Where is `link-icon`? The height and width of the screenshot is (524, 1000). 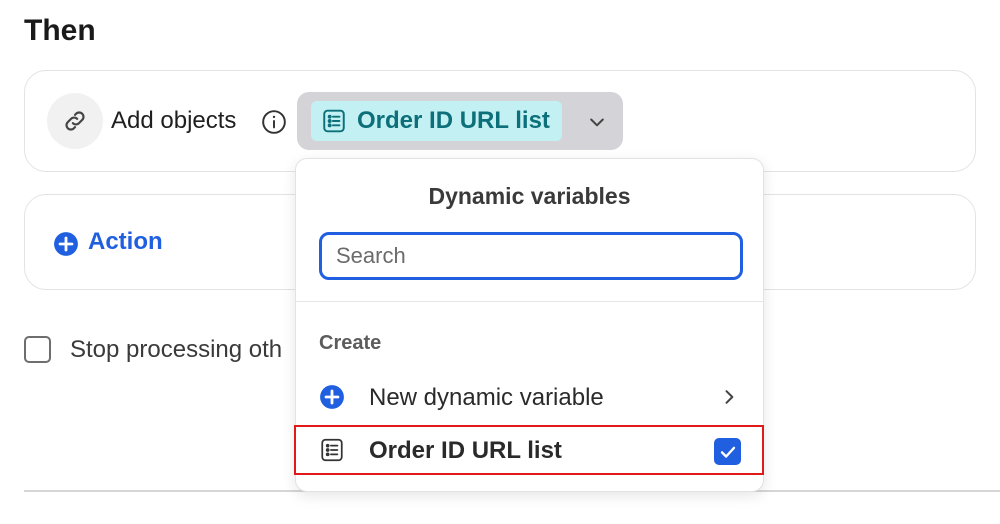
link-icon is located at coordinates (75, 121).